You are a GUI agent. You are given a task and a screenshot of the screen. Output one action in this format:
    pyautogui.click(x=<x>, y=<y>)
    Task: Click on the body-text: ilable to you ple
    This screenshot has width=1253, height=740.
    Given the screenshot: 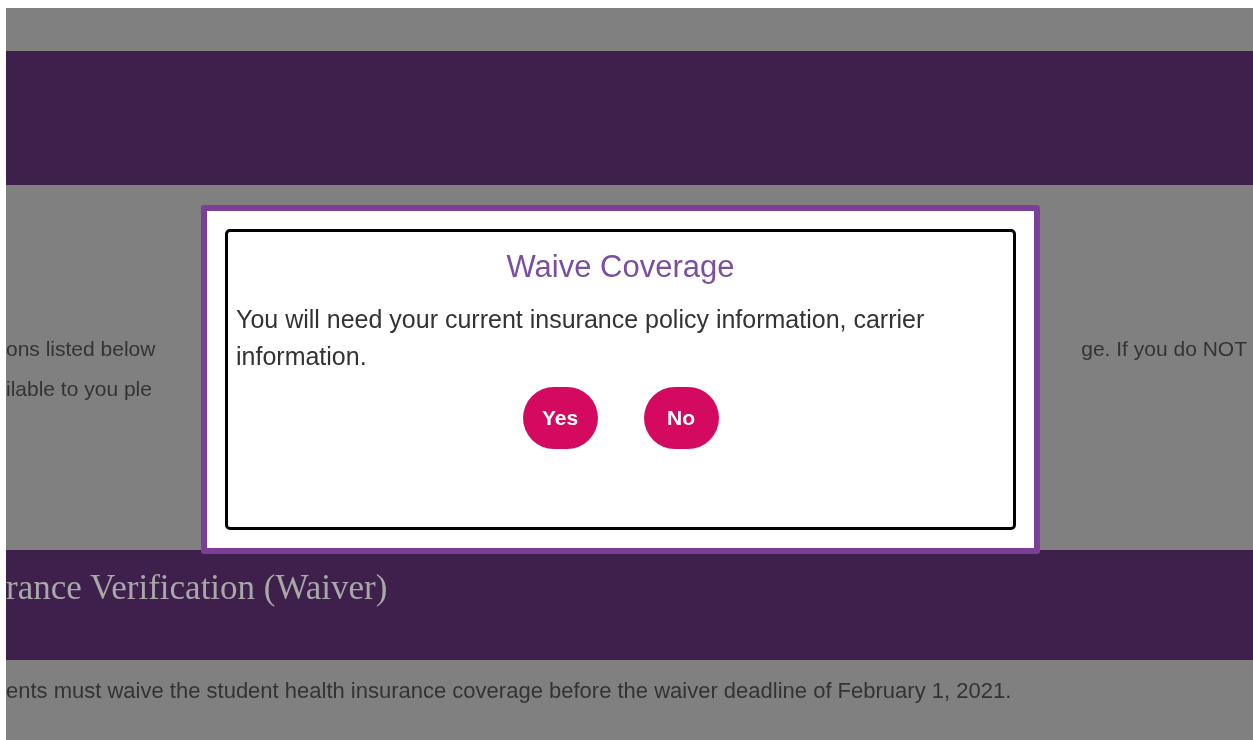 What is the action you would take?
    pyautogui.click(x=79, y=388)
    